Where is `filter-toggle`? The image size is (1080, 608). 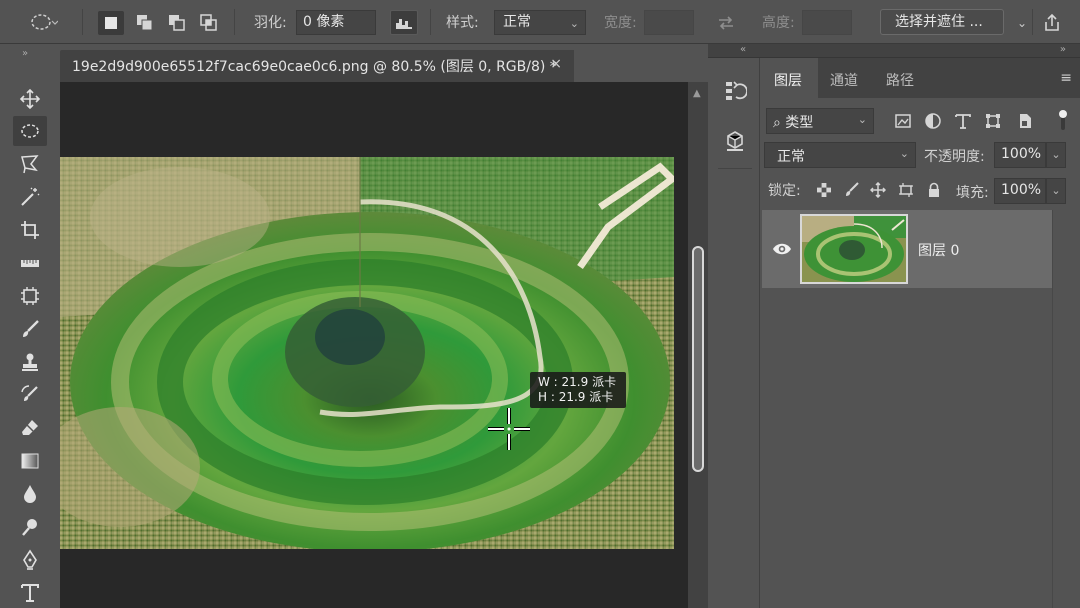
filter-toggle is located at coordinates (1063, 120).